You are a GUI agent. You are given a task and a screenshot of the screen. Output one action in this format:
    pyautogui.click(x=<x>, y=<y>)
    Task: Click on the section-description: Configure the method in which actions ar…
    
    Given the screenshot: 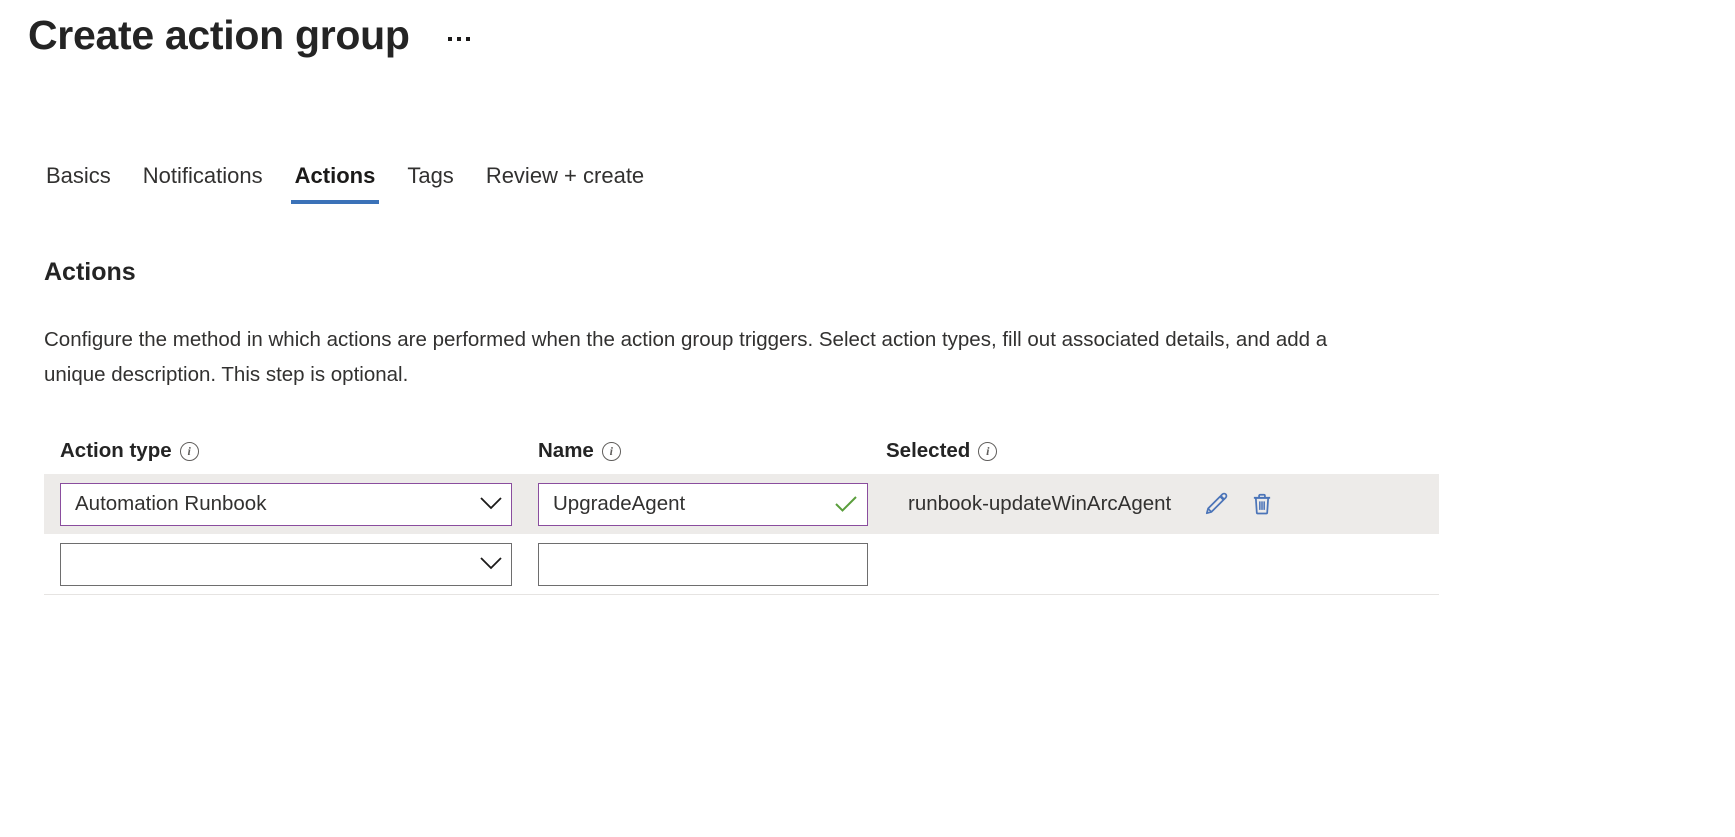 What is the action you would take?
    pyautogui.click(x=686, y=357)
    